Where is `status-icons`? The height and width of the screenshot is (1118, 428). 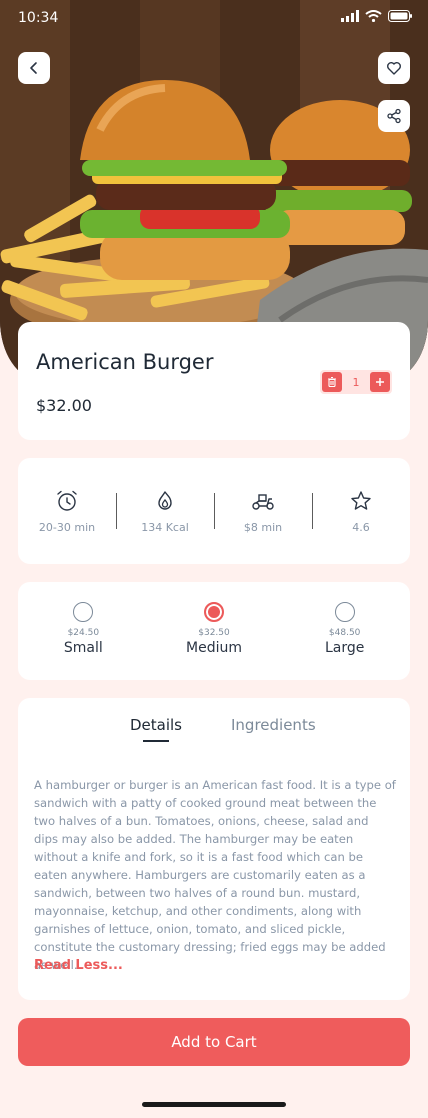 status-icons is located at coordinates (376, 16).